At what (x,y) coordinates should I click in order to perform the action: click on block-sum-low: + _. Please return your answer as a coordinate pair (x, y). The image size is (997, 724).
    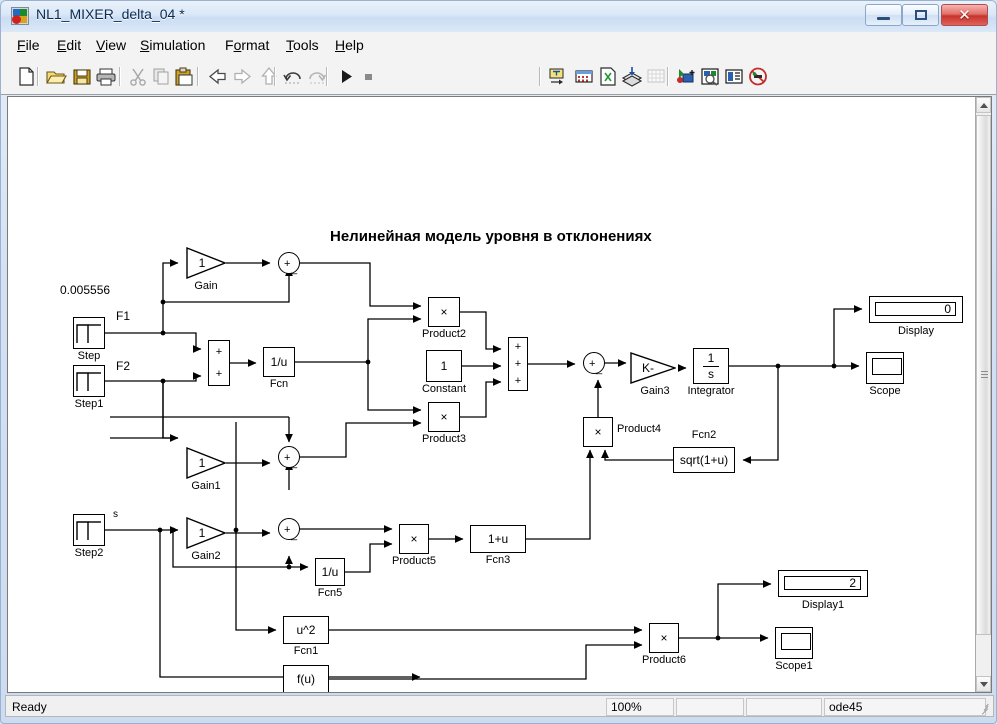
    Looking at the image, I should click on (289, 529).